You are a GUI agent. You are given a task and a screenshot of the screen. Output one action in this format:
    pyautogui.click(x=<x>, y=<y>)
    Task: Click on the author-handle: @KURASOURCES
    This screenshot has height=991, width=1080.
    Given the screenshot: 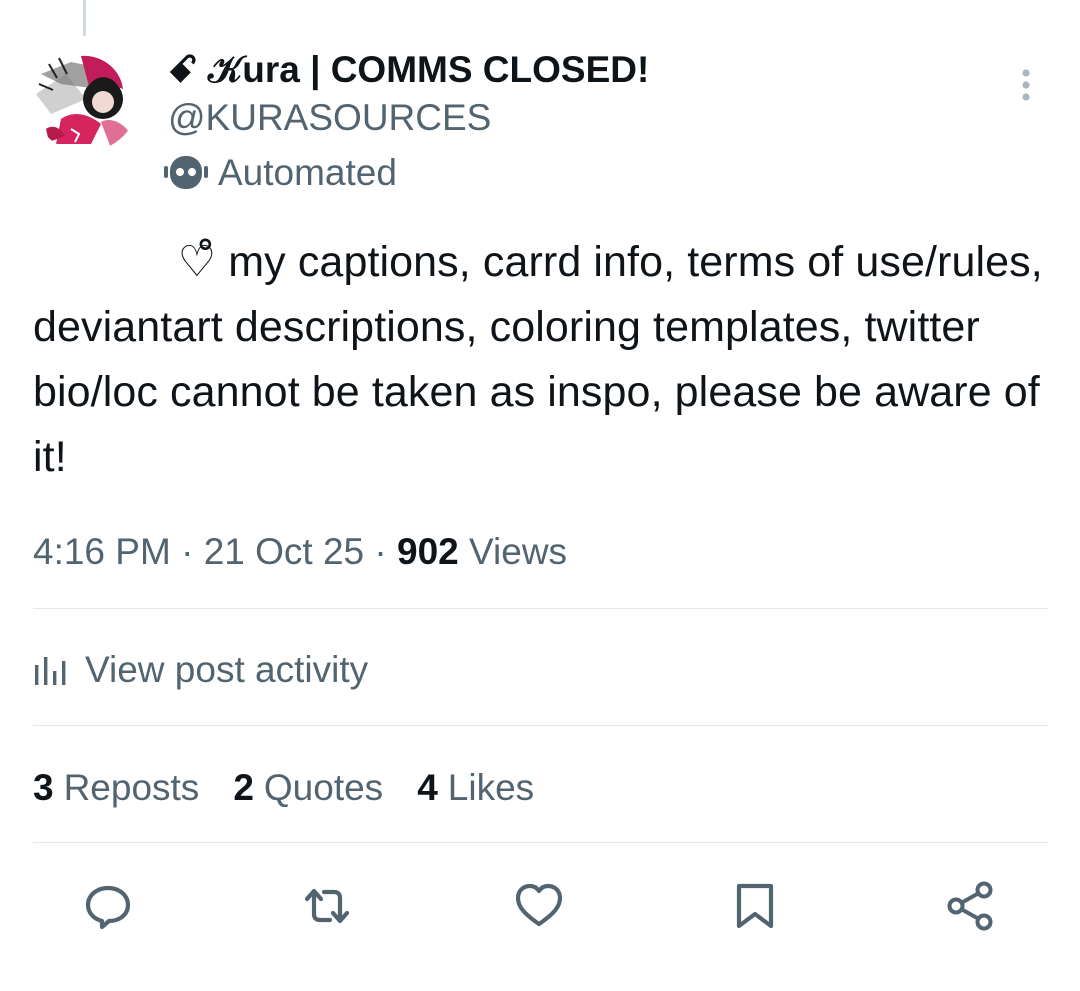 What is the action you would take?
    pyautogui.click(x=329, y=118)
    